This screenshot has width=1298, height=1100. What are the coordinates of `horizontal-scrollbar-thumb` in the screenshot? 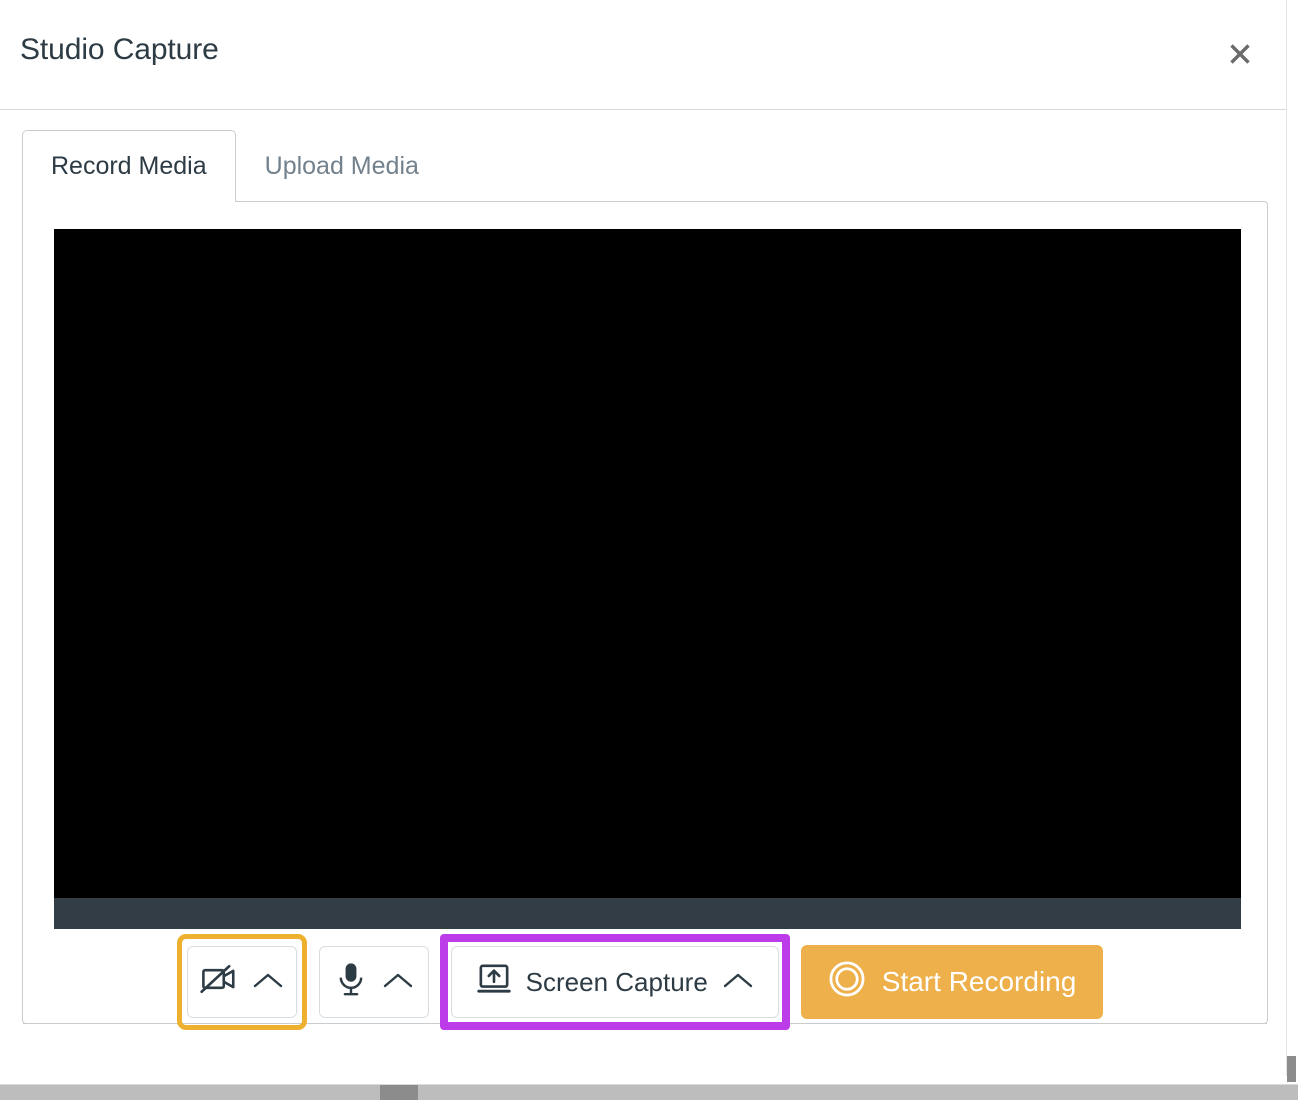 It's located at (399, 1092).